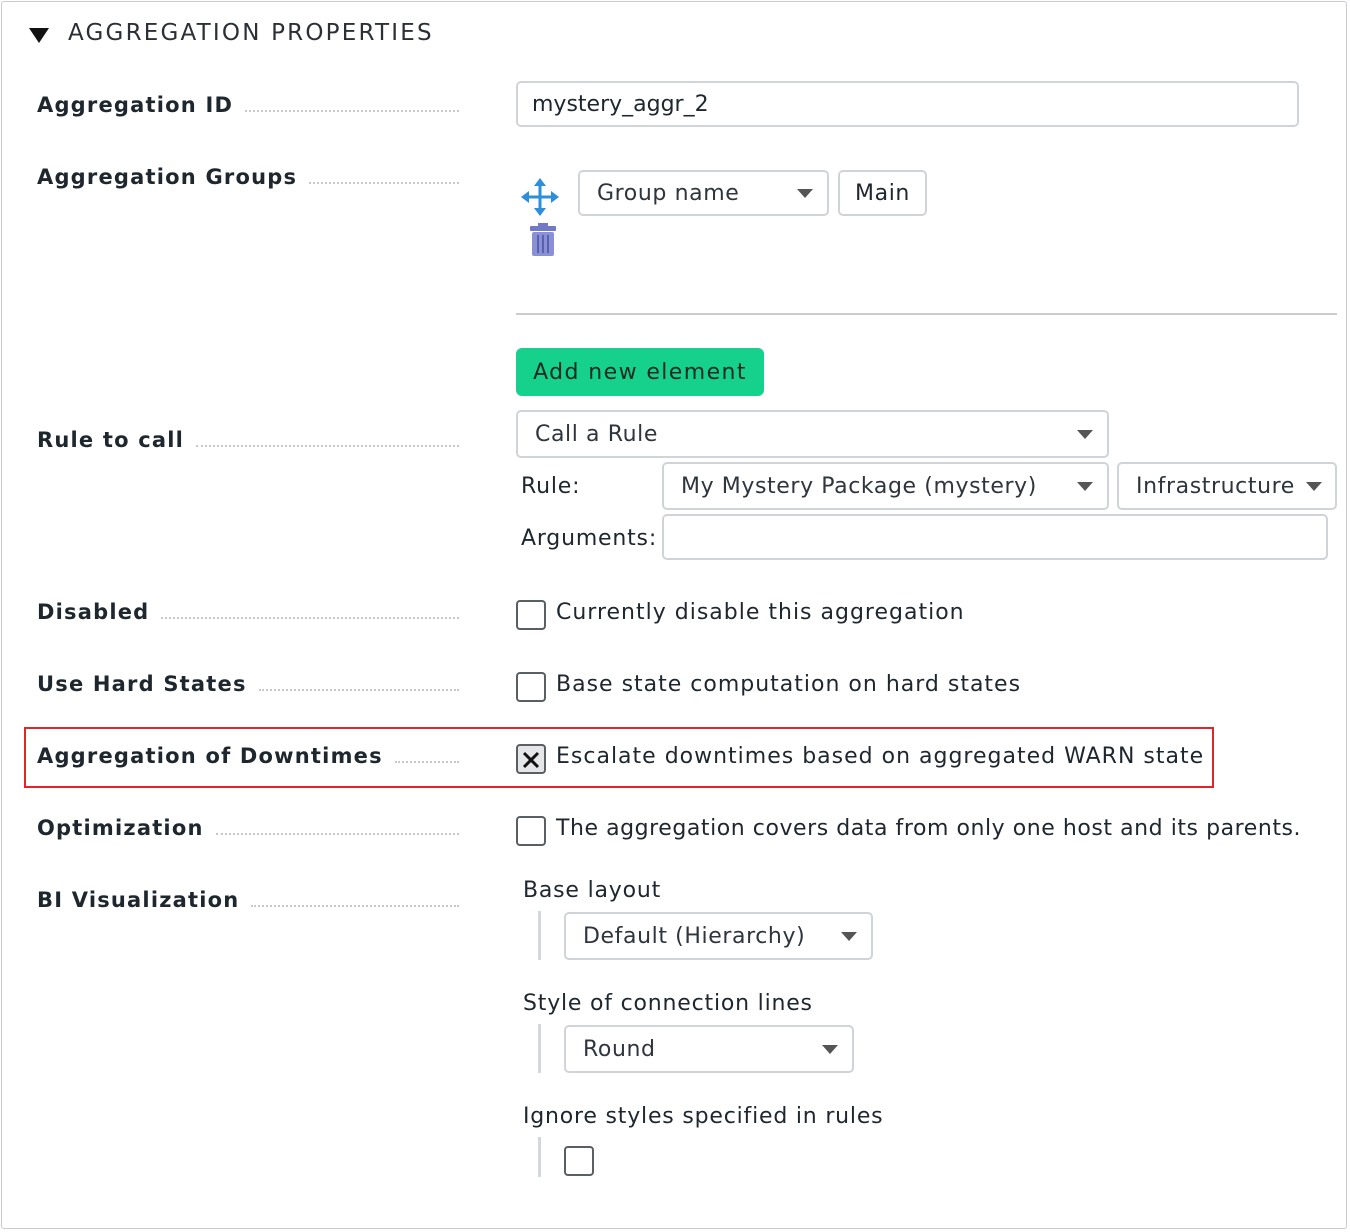 The height and width of the screenshot is (1232, 1350). I want to click on rule-to-call-label-text: Rule to call, so click(111, 440).